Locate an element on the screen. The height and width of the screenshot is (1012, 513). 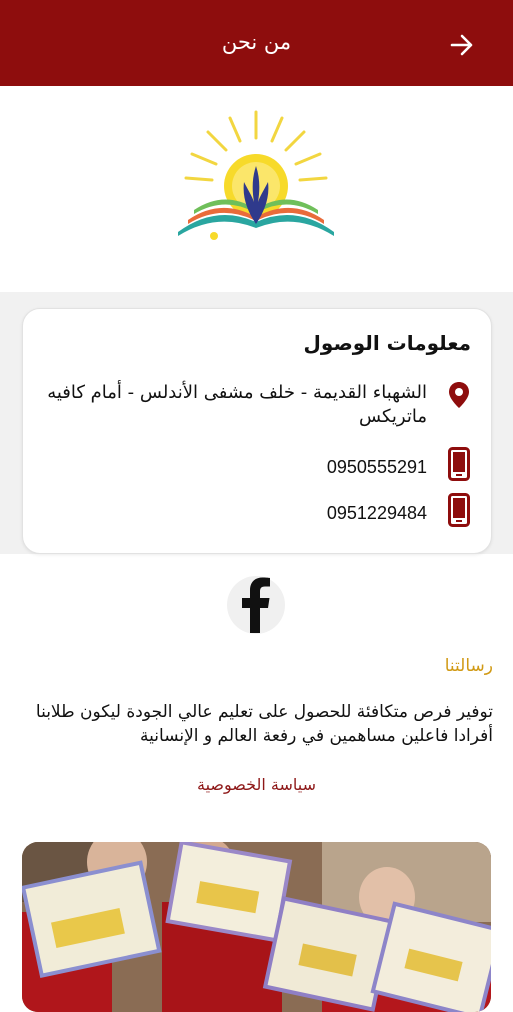
access-info-title: معلومات الوصول is located at coordinates (387, 343).